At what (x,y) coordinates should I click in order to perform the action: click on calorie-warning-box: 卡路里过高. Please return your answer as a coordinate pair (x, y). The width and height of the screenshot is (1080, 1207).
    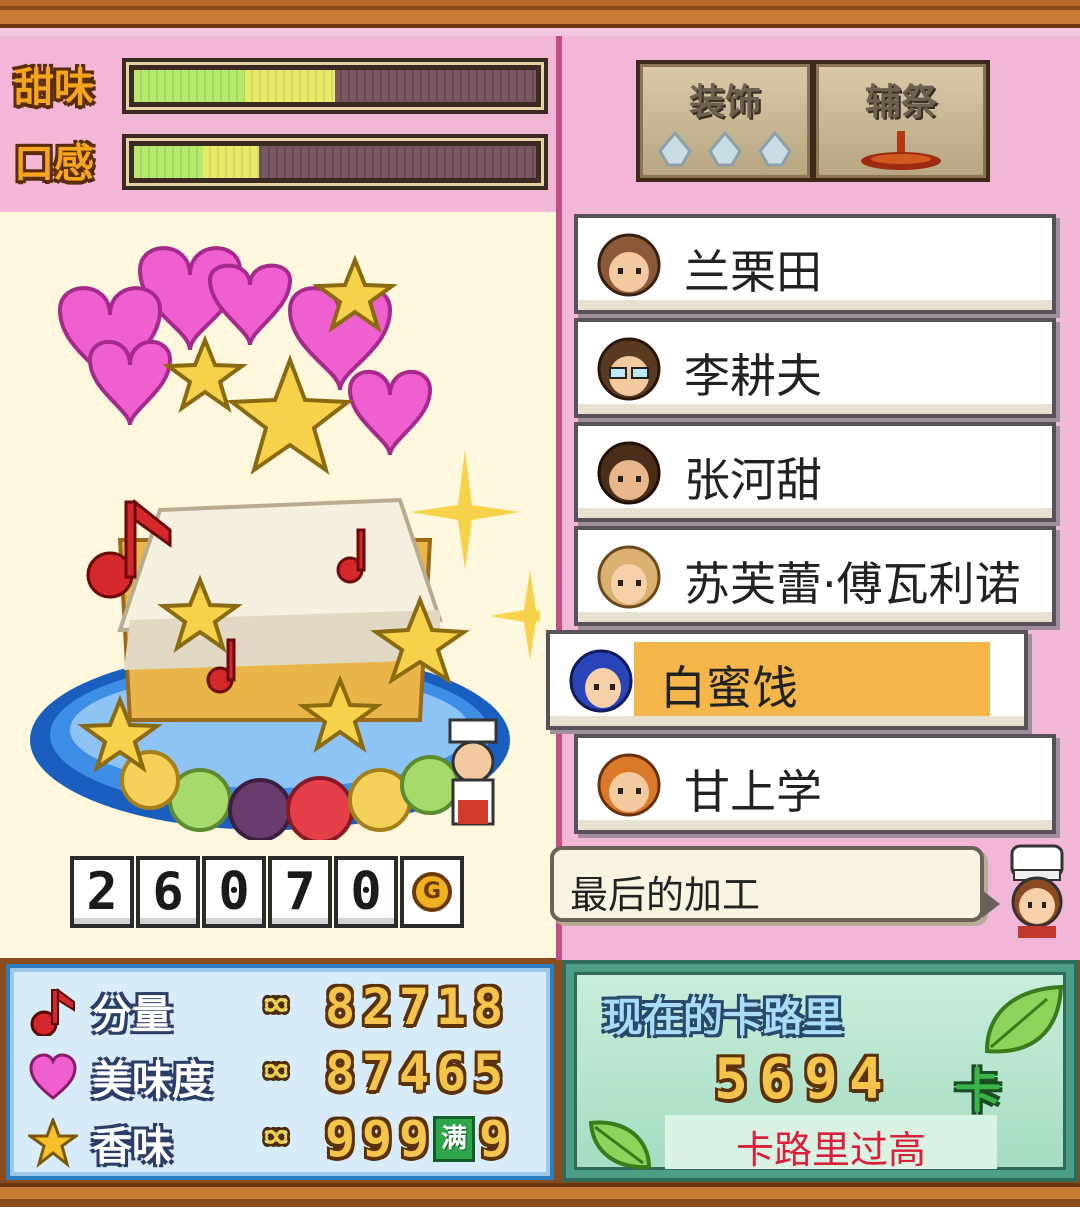
    Looking at the image, I should click on (831, 1143).